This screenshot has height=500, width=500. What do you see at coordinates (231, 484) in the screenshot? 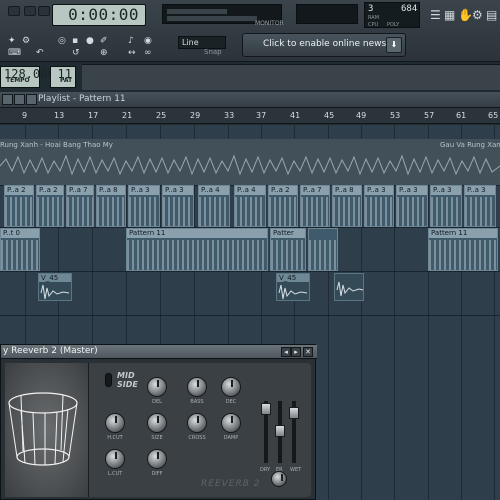
I see `plugin-brand: REEVERB 2` at bounding box center [231, 484].